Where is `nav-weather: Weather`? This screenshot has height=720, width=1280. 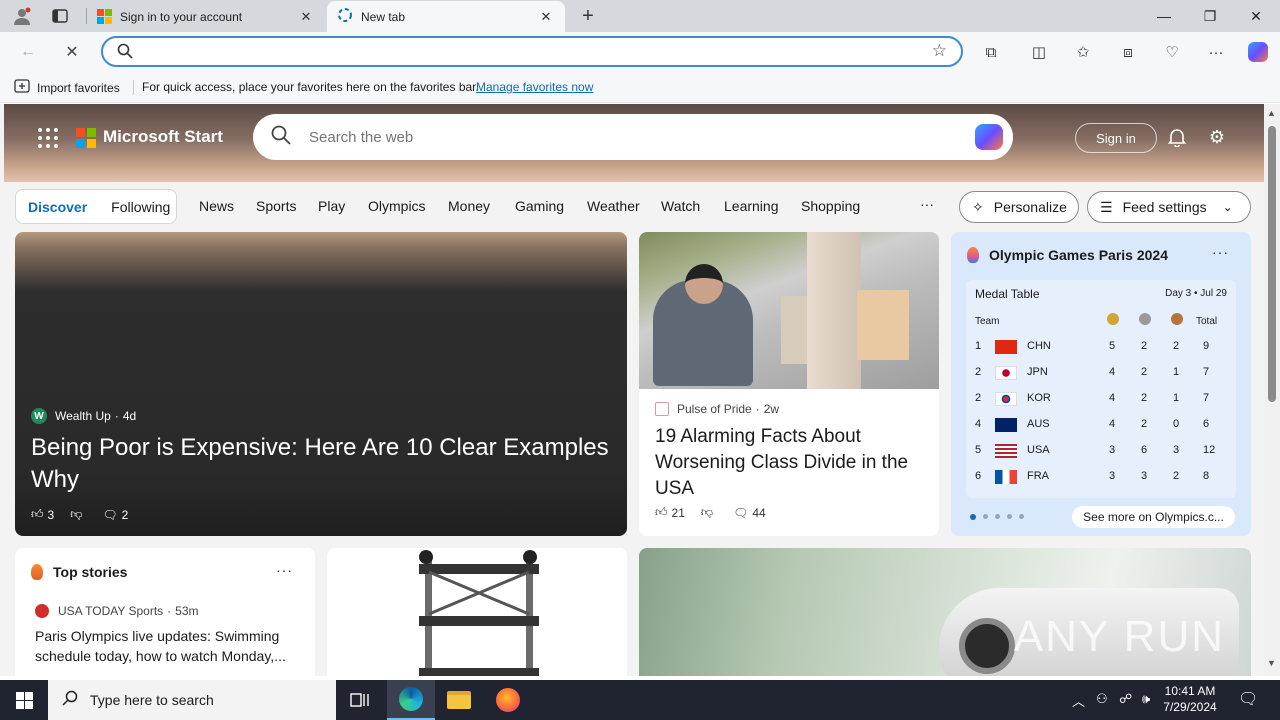
nav-weather: Weather is located at coordinates (613, 206).